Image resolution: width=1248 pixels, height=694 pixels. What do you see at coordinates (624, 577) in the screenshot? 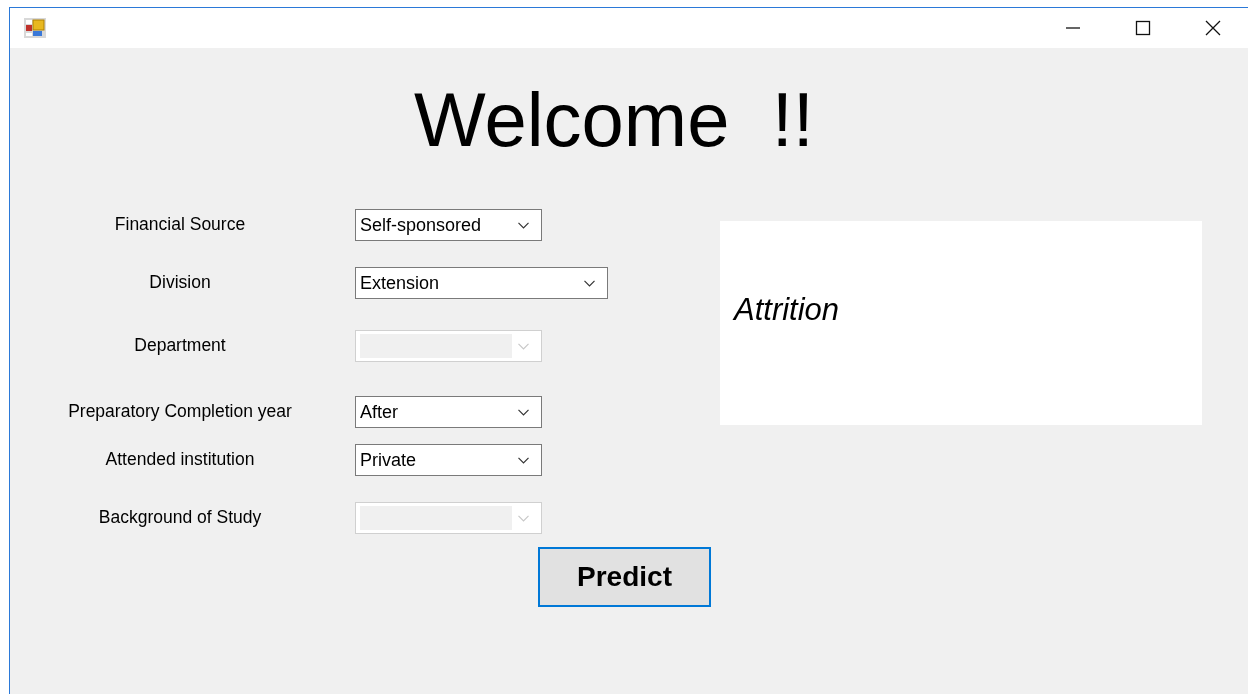
I see `predict-button: Predict` at bounding box center [624, 577].